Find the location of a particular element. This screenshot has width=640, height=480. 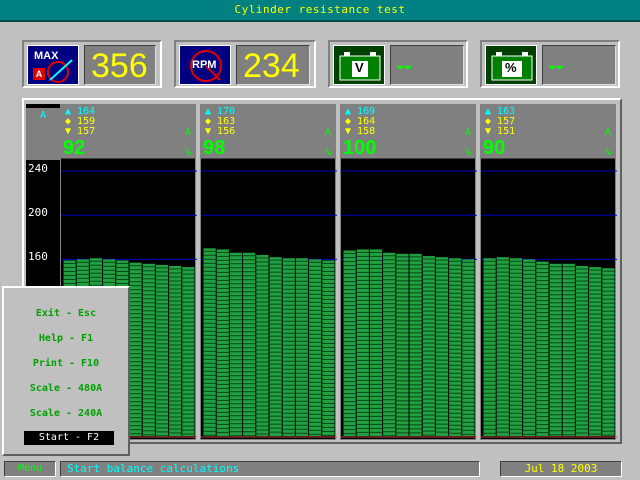

cylinder-header: ▲ 164 ◆ 159 ▼ 157 A 92 % is located at coordinates (128, 132).